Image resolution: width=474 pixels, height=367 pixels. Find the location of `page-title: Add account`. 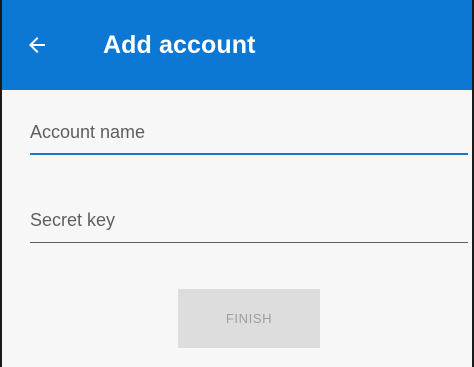

page-title: Add account is located at coordinates (179, 45).